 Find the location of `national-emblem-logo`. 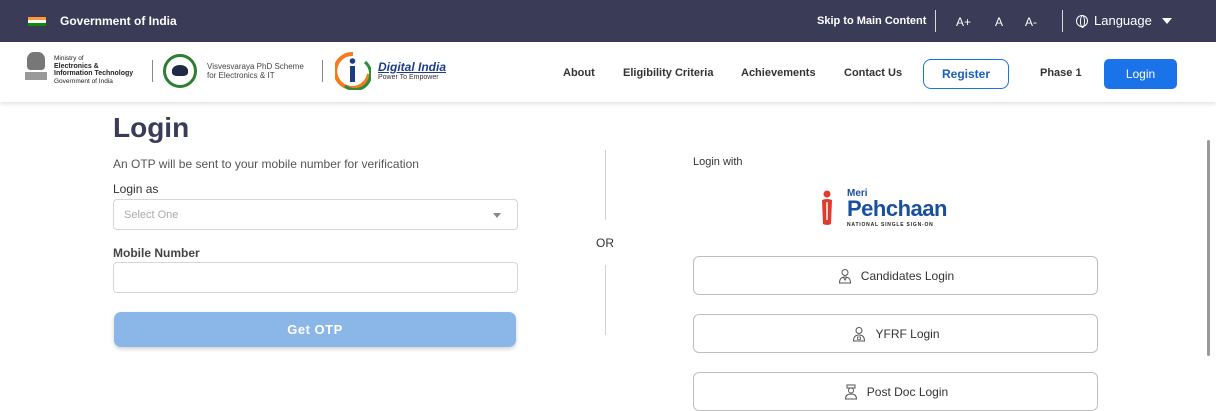

national-emblem-logo is located at coordinates (36, 70).